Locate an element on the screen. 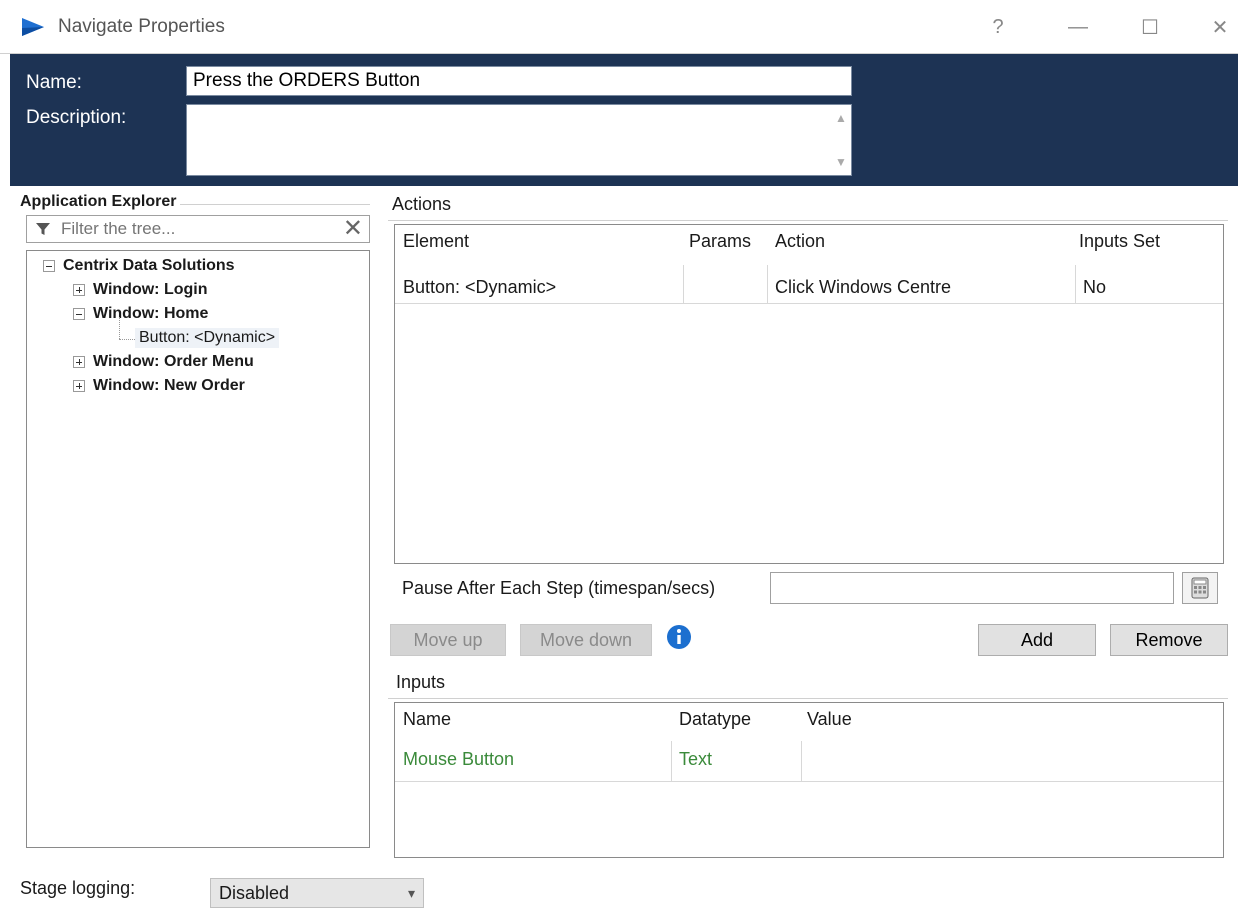 Image resolution: width=1238 pixels, height=910 pixels. inputs-divider is located at coordinates (808, 698).